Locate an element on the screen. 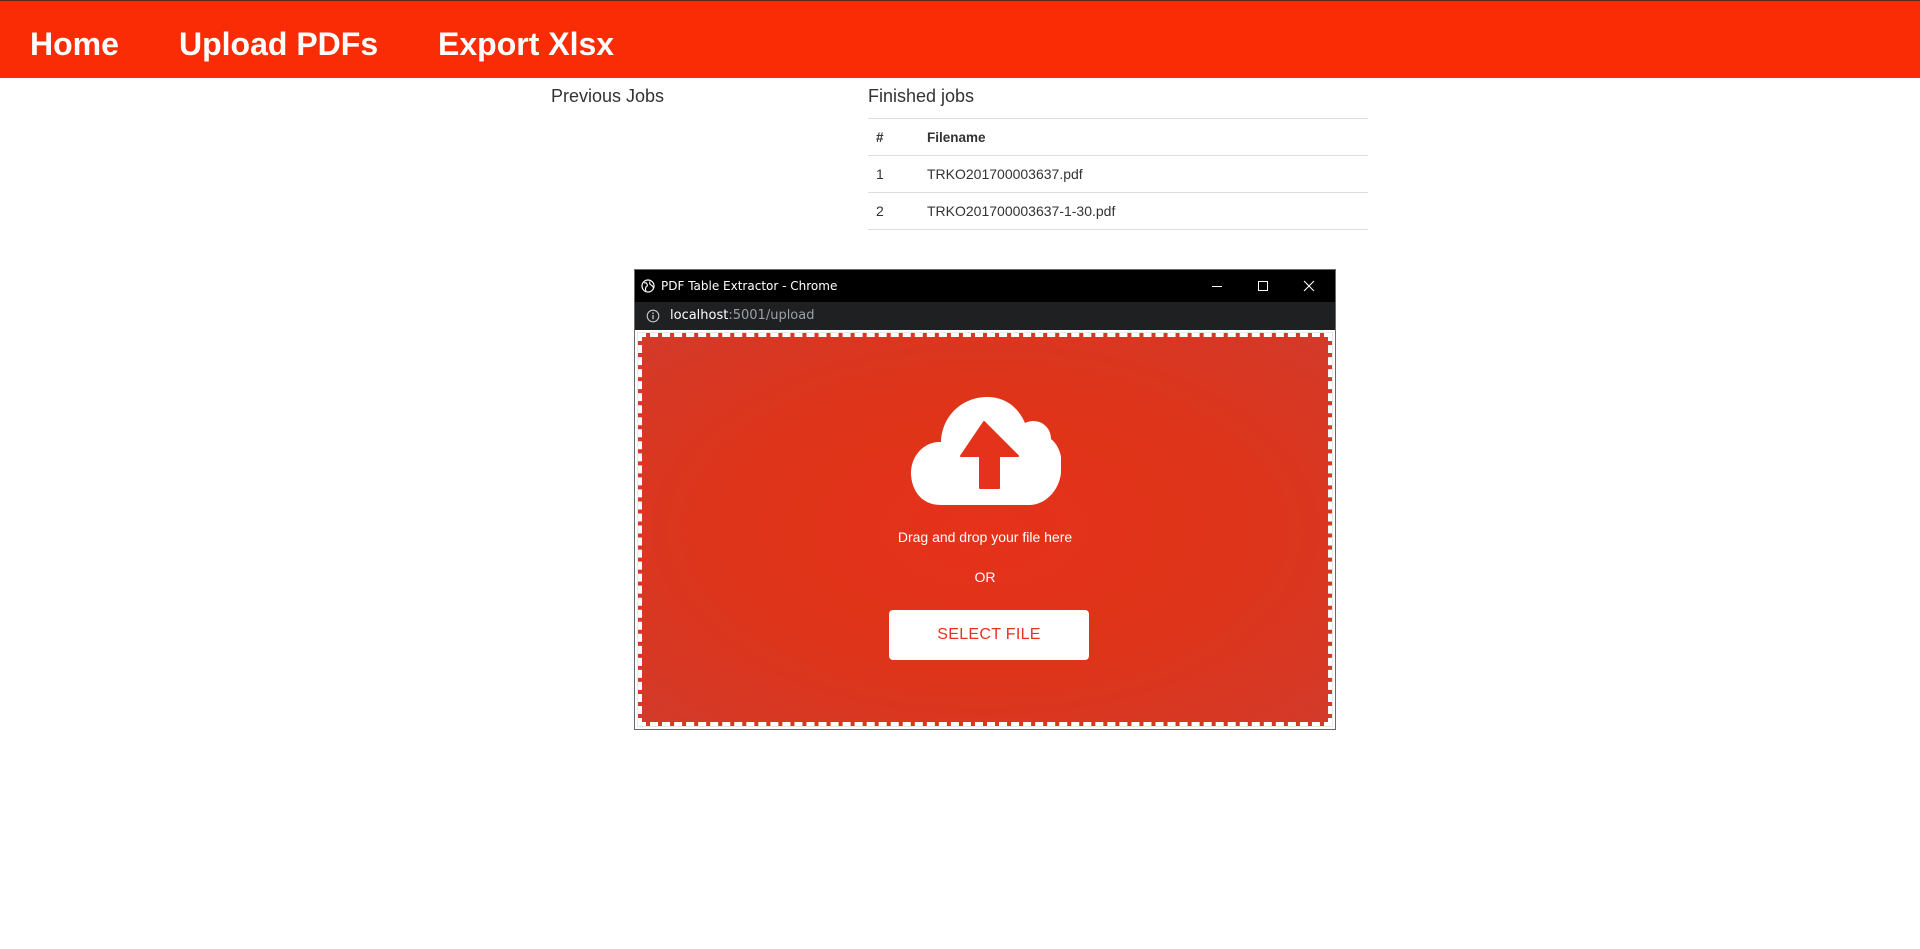 The width and height of the screenshot is (1920, 949). previous-jobs-heading: Previous Jobs is located at coordinates (608, 96).